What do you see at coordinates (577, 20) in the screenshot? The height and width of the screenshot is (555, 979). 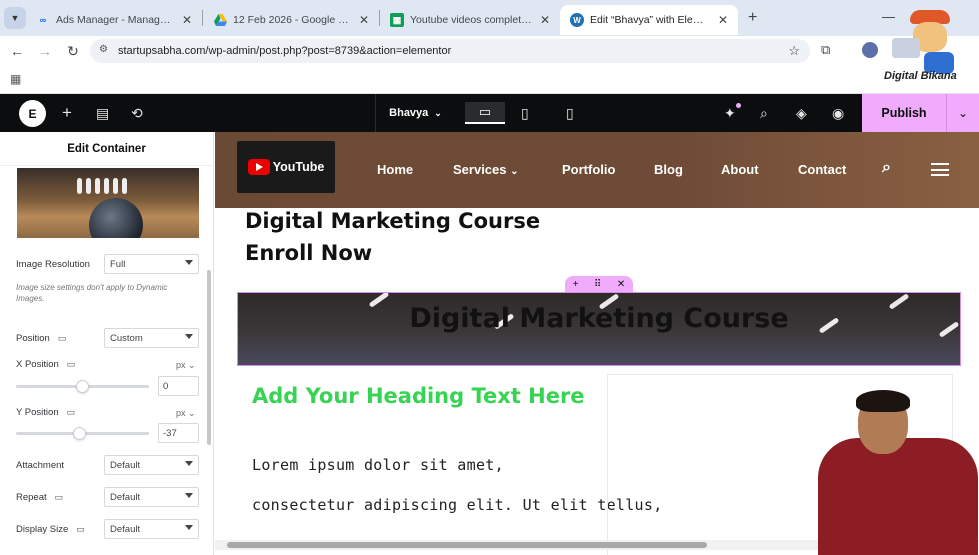 I see `wordpress-icon: W` at bounding box center [577, 20].